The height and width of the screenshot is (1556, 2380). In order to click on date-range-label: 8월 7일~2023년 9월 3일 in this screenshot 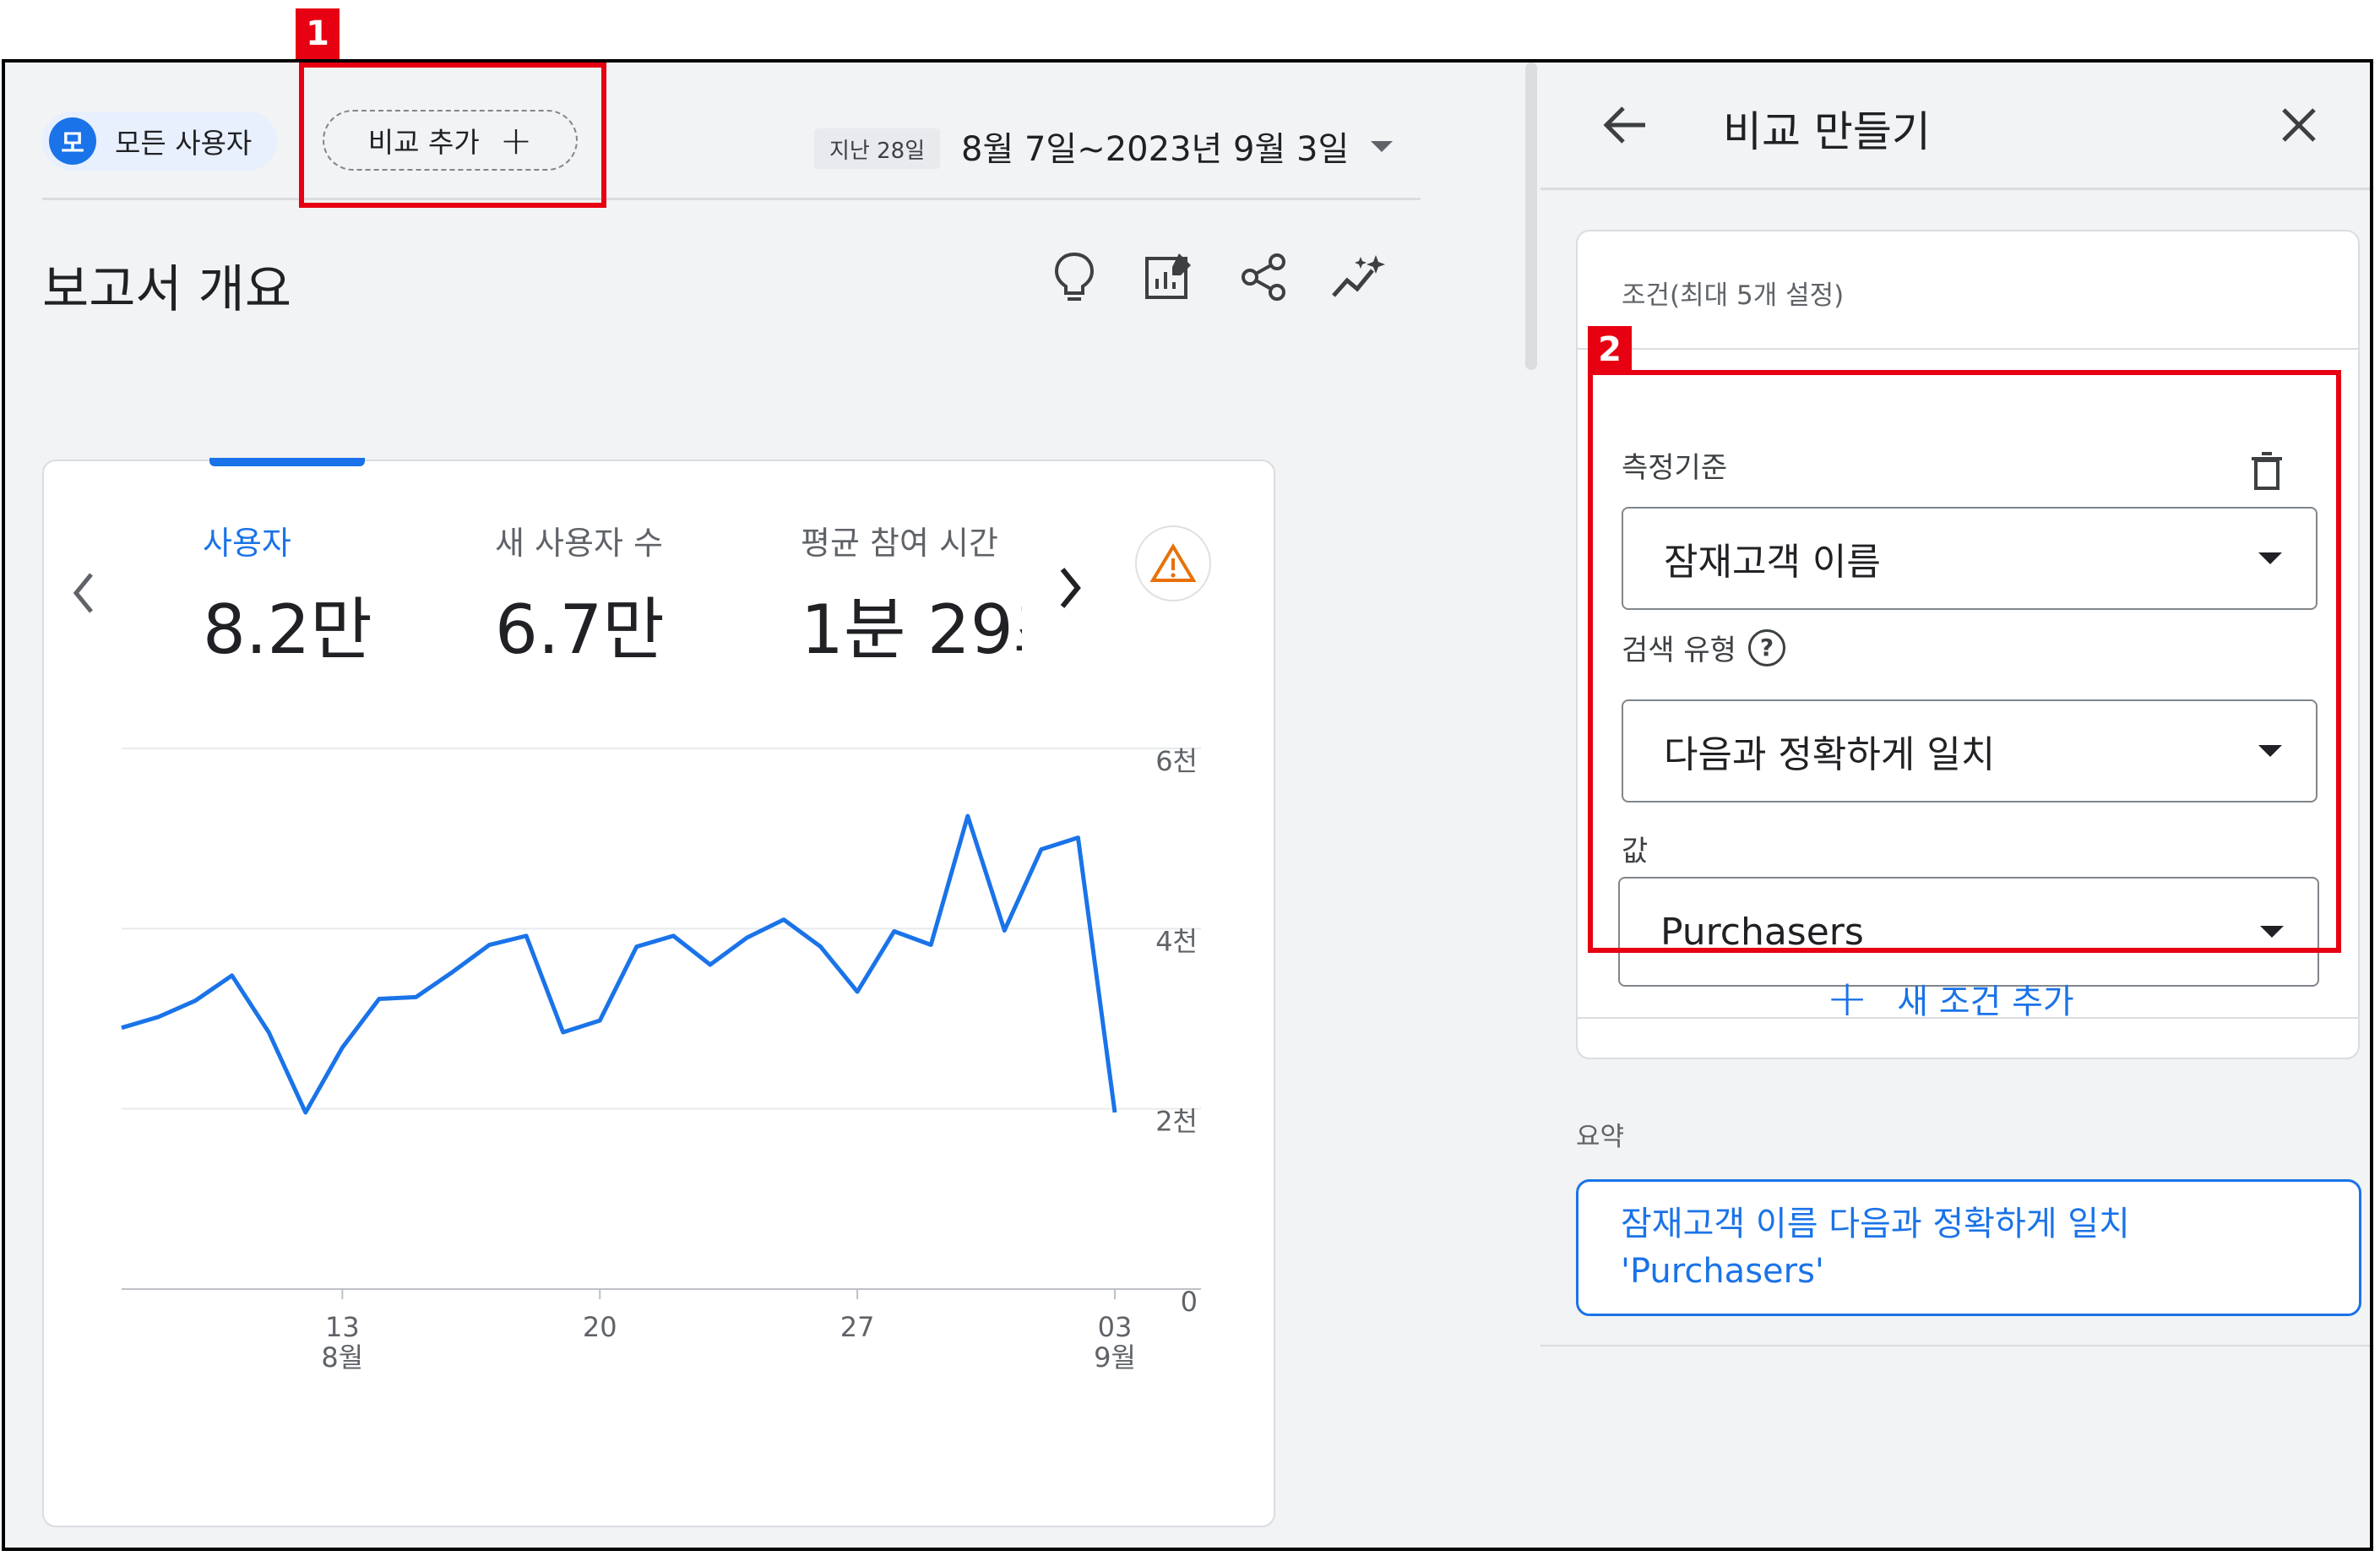, I will do `click(1155, 150)`.